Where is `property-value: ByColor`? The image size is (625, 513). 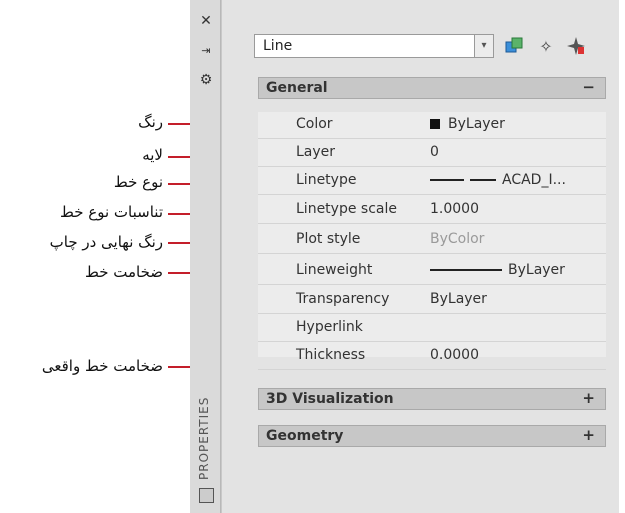
property-value: ByColor is located at coordinates (457, 239).